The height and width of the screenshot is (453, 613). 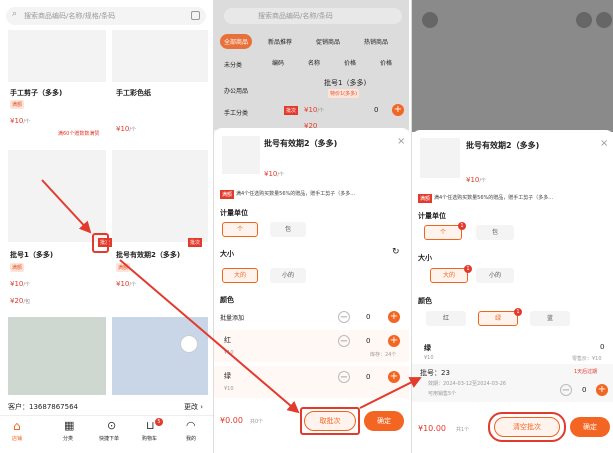 I want to click on nav-cart: 购物车, so click(x=149, y=438).